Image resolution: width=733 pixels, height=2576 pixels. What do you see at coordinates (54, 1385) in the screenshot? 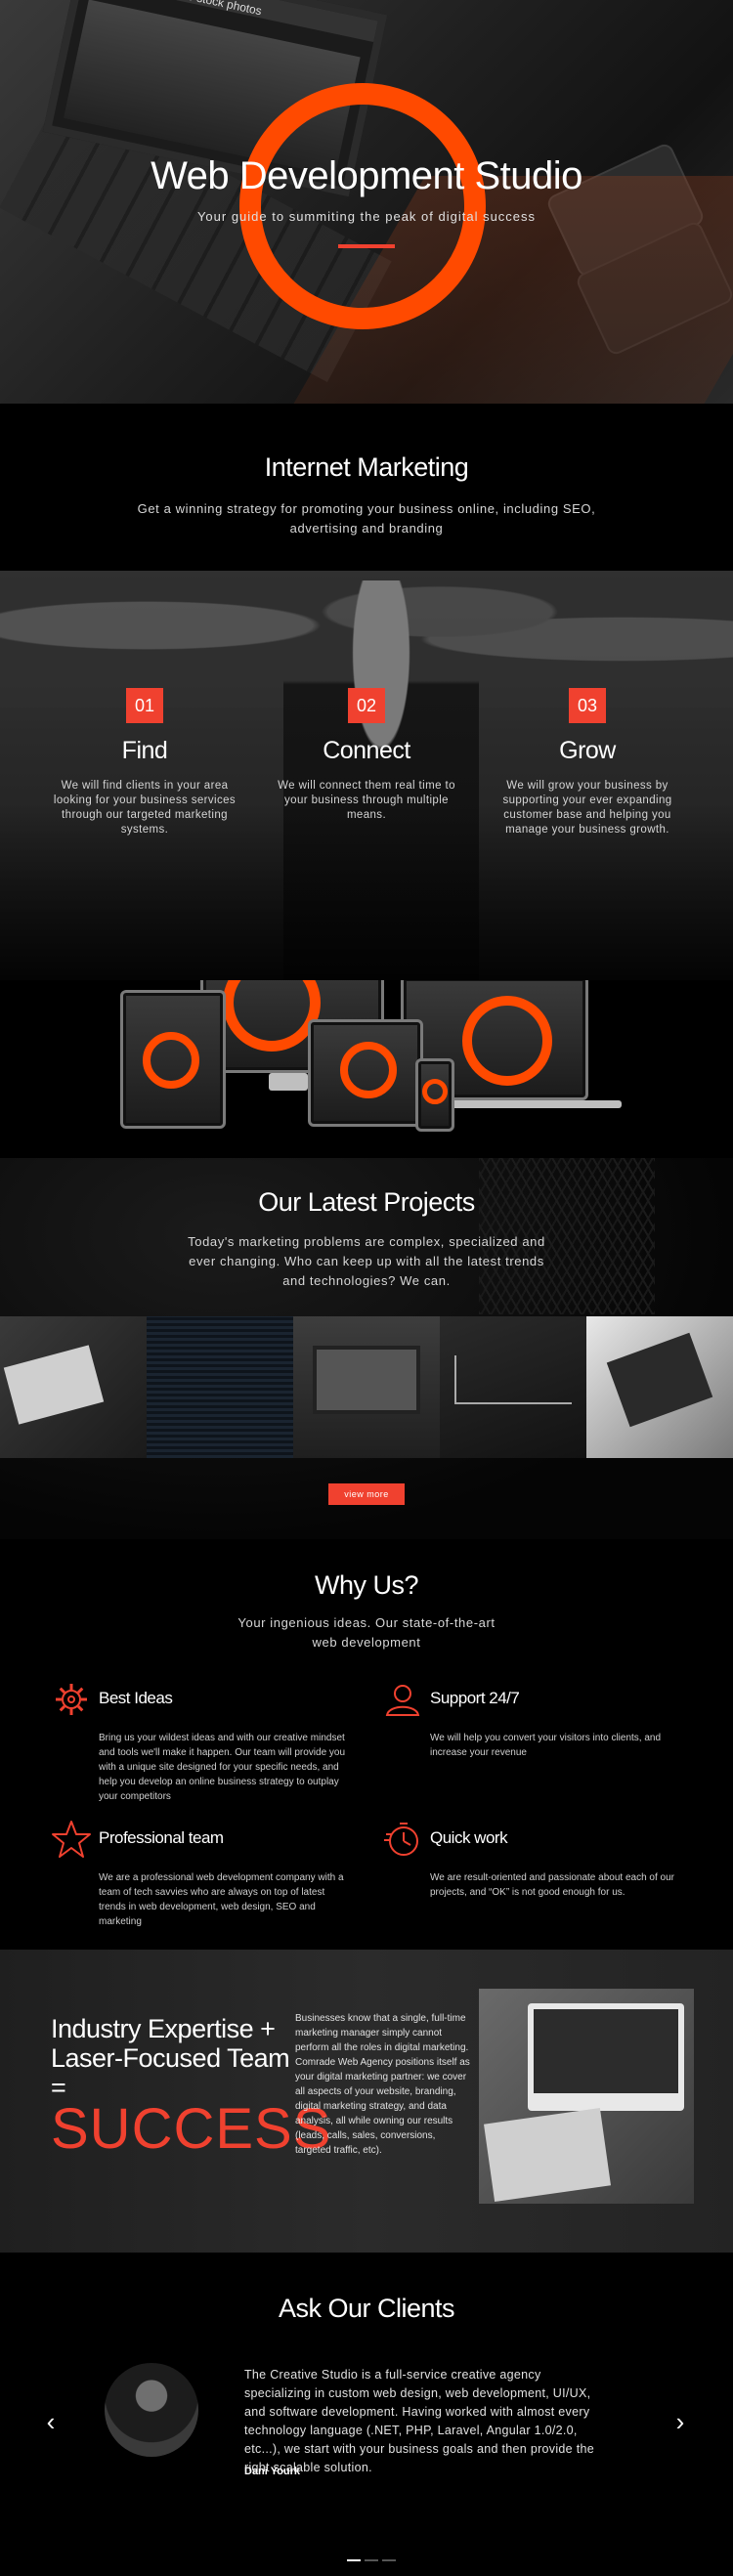
I see `laptop-thumbnail` at bounding box center [54, 1385].